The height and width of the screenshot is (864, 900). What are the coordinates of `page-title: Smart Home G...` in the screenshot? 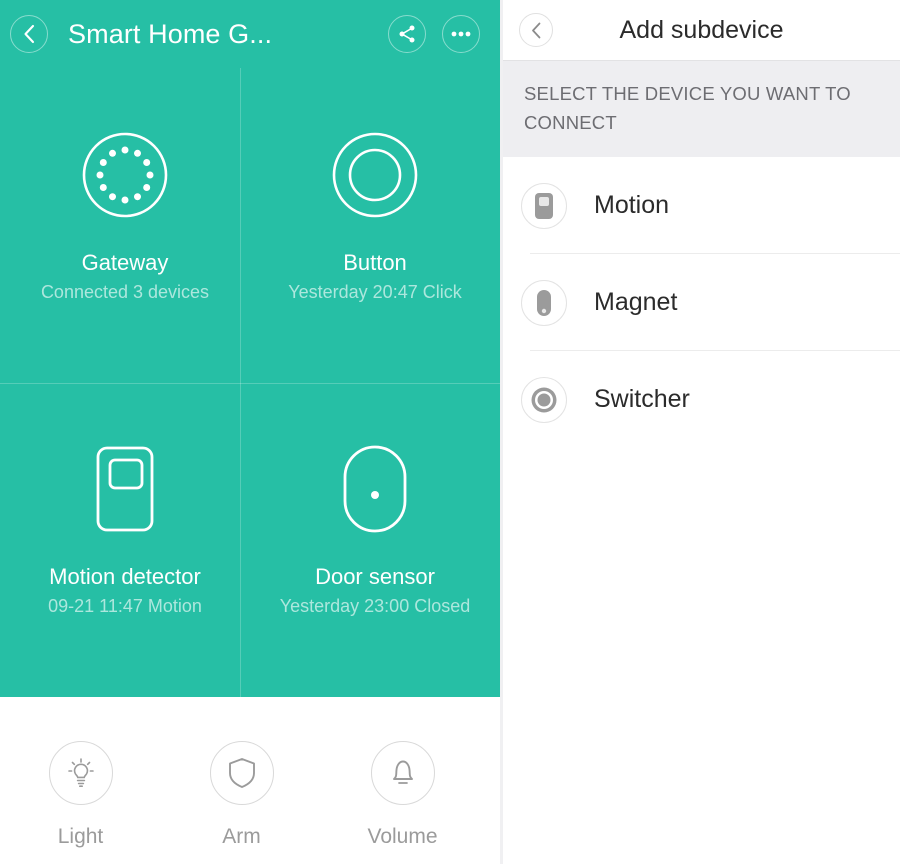 It's located at (170, 33).